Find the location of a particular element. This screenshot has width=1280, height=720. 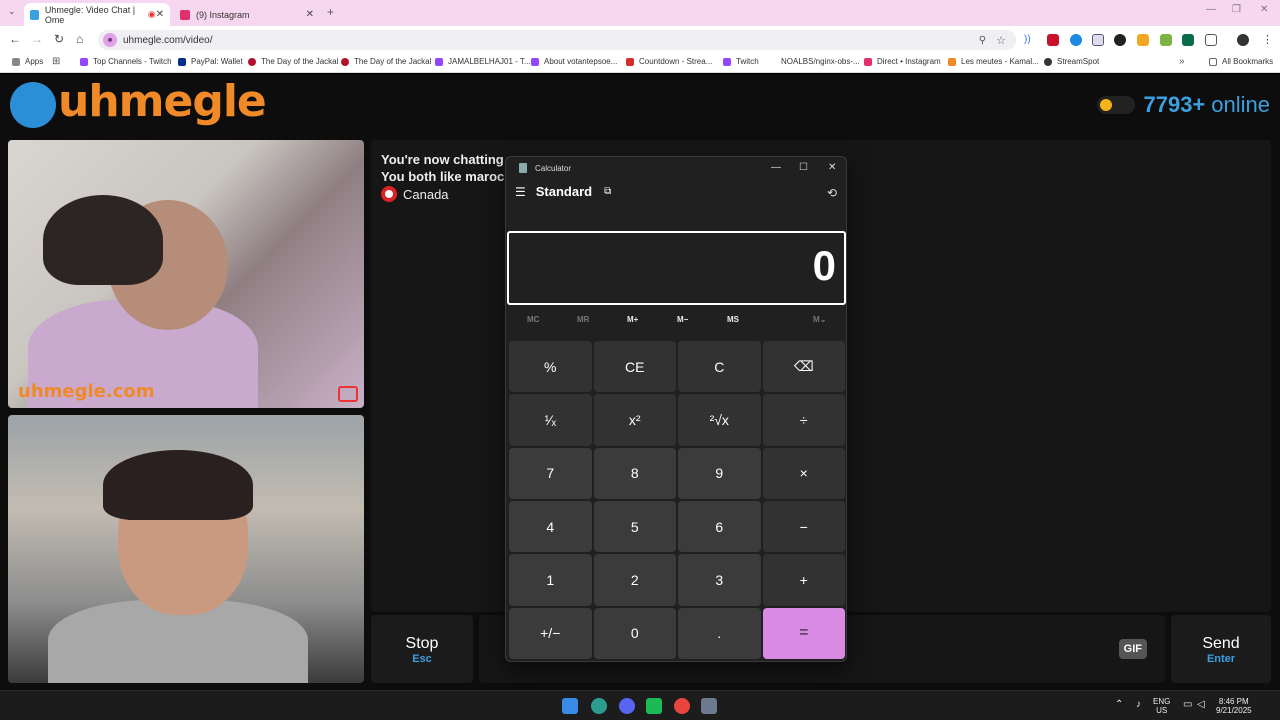

uhmegle-logo-icon is located at coordinates (33, 105).